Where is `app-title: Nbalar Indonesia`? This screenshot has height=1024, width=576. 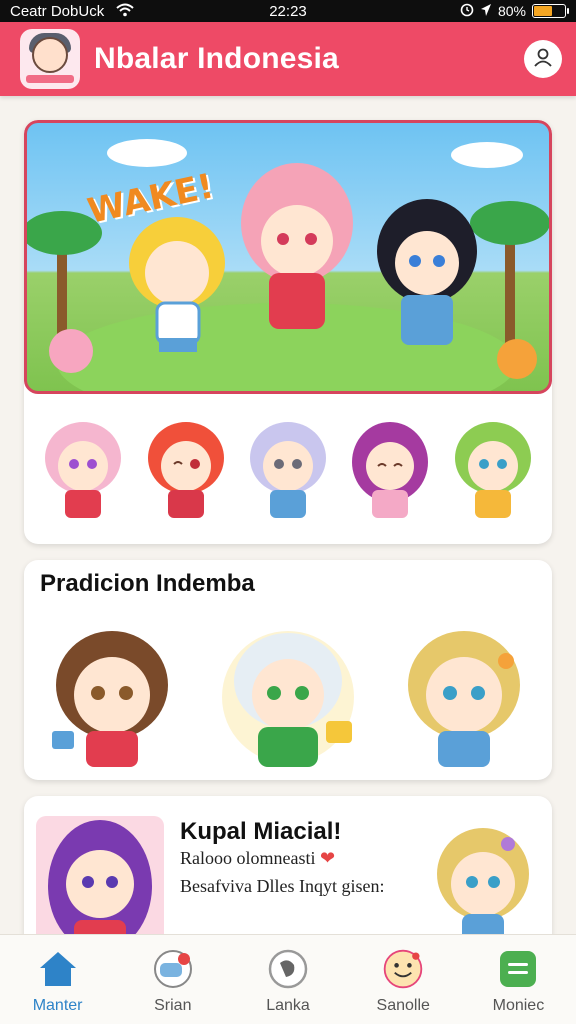 app-title: Nbalar Indonesia is located at coordinates (216, 58).